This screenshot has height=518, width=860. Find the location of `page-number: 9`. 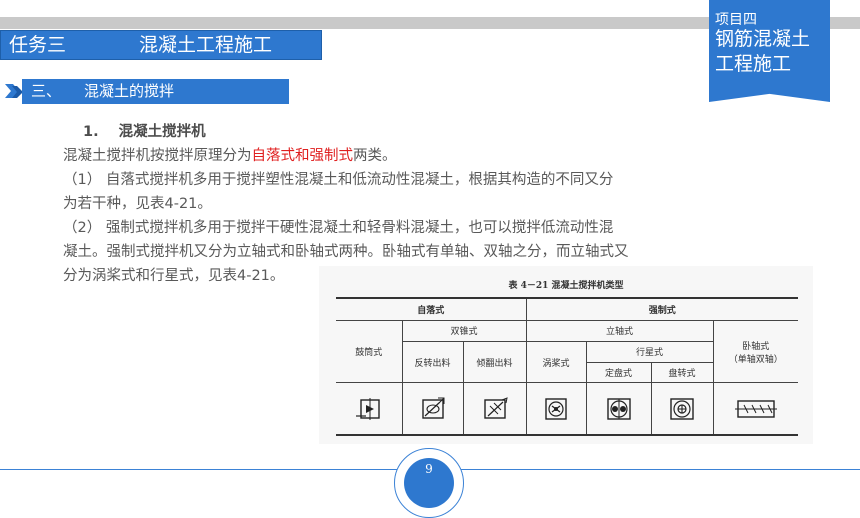

page-number: 9 is located at coordinates (429, 469).